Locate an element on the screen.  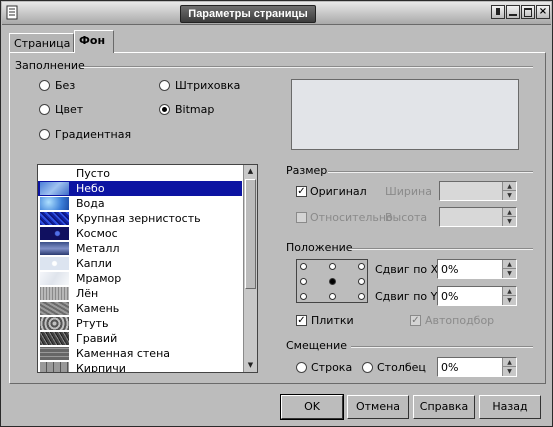
fill-gradient-label: Градиентная is located at coordinates (93, 134).